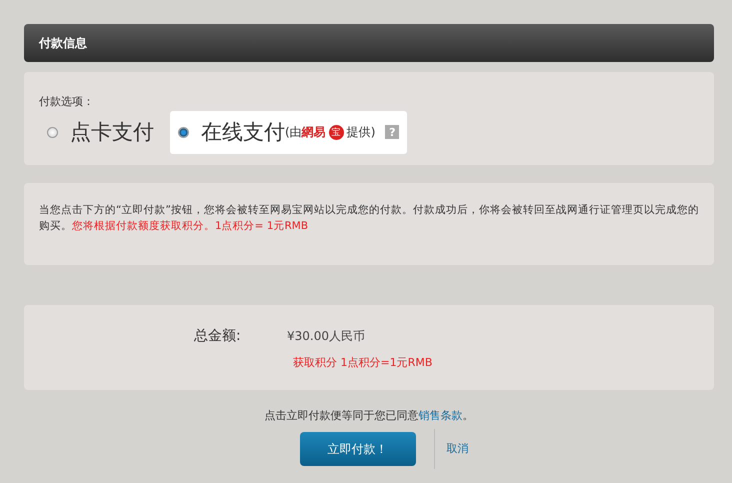 The width and height of the screenshot is (732, 483). Describe the element at coordinates (67, 101) in the screenshot. I see `options-label: 付款选项：` at that location.